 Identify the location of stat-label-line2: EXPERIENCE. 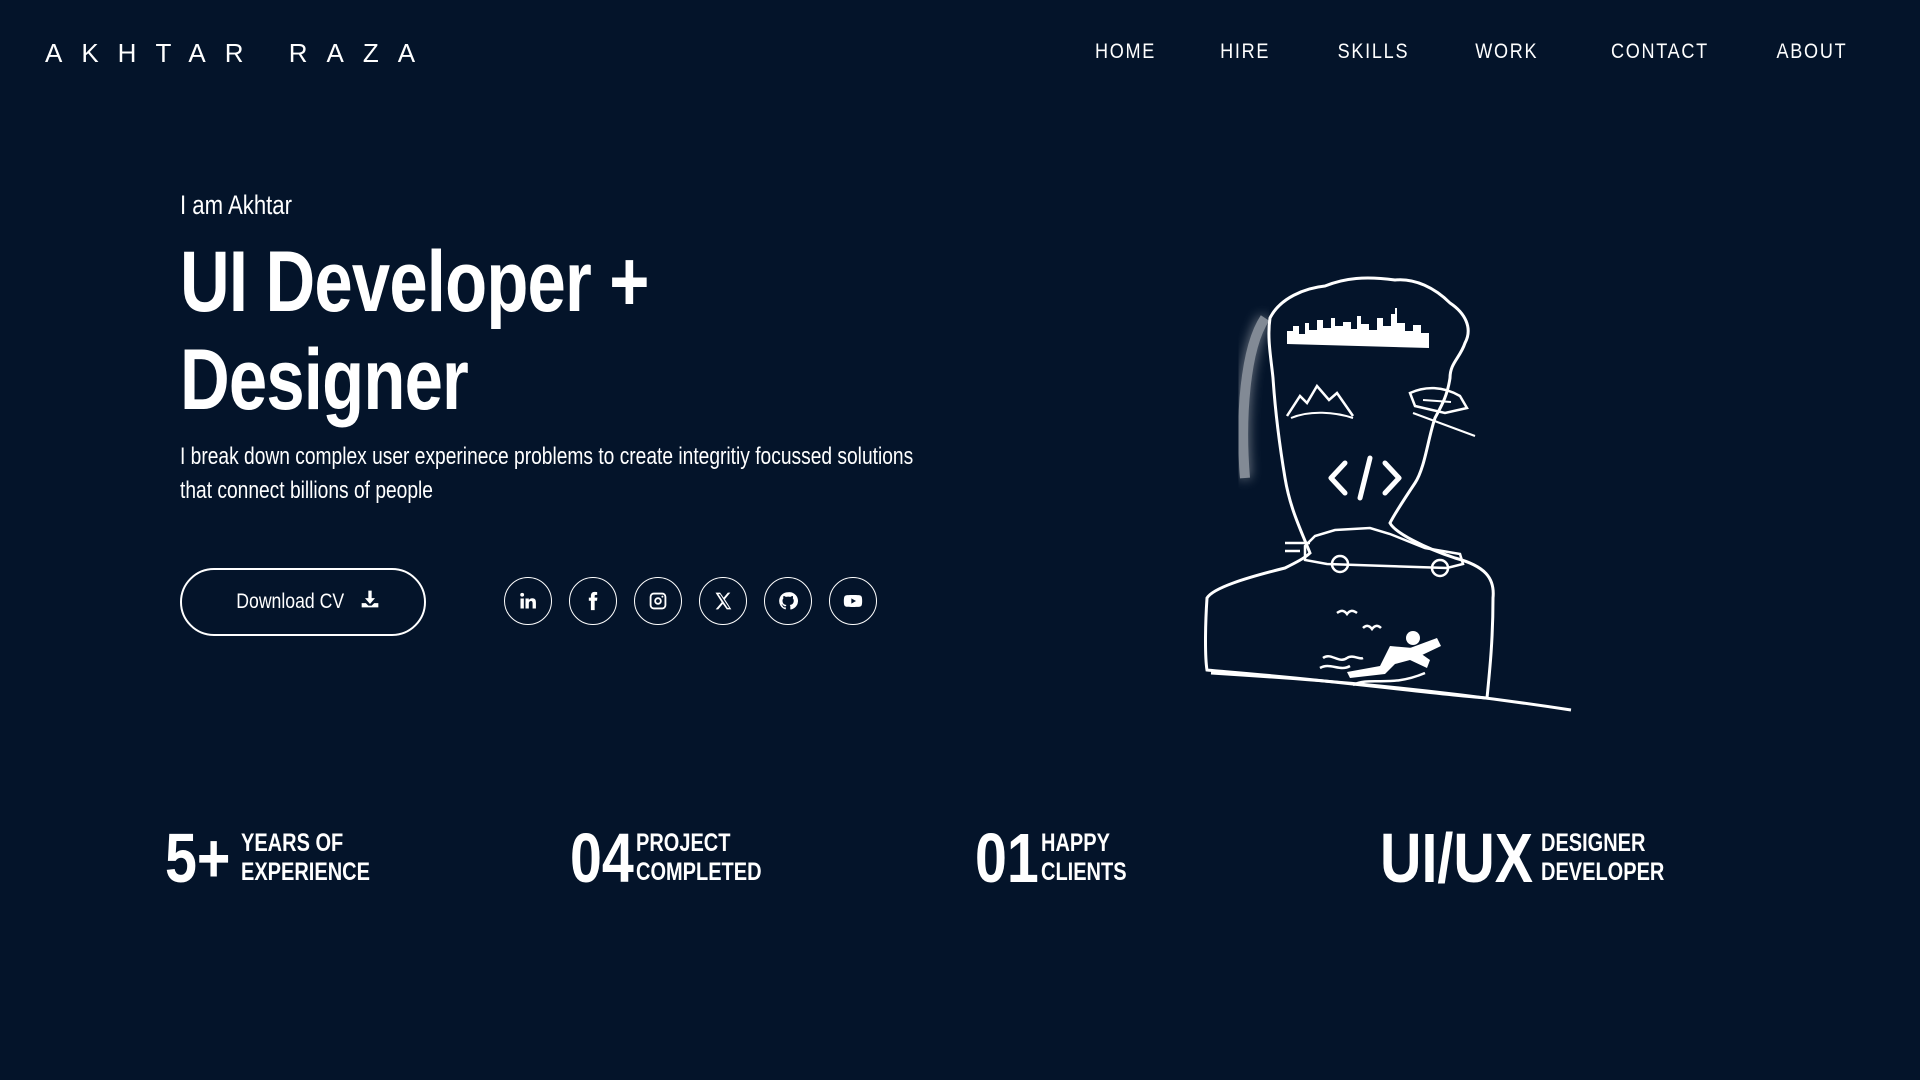
(305, 872).